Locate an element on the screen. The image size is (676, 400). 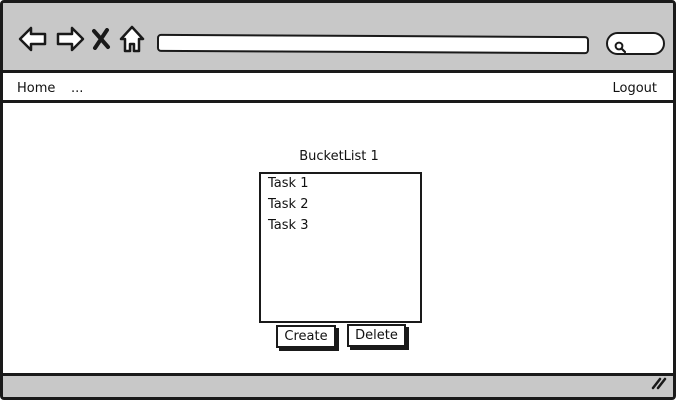
home-icon is located at coordinates (132, 39).